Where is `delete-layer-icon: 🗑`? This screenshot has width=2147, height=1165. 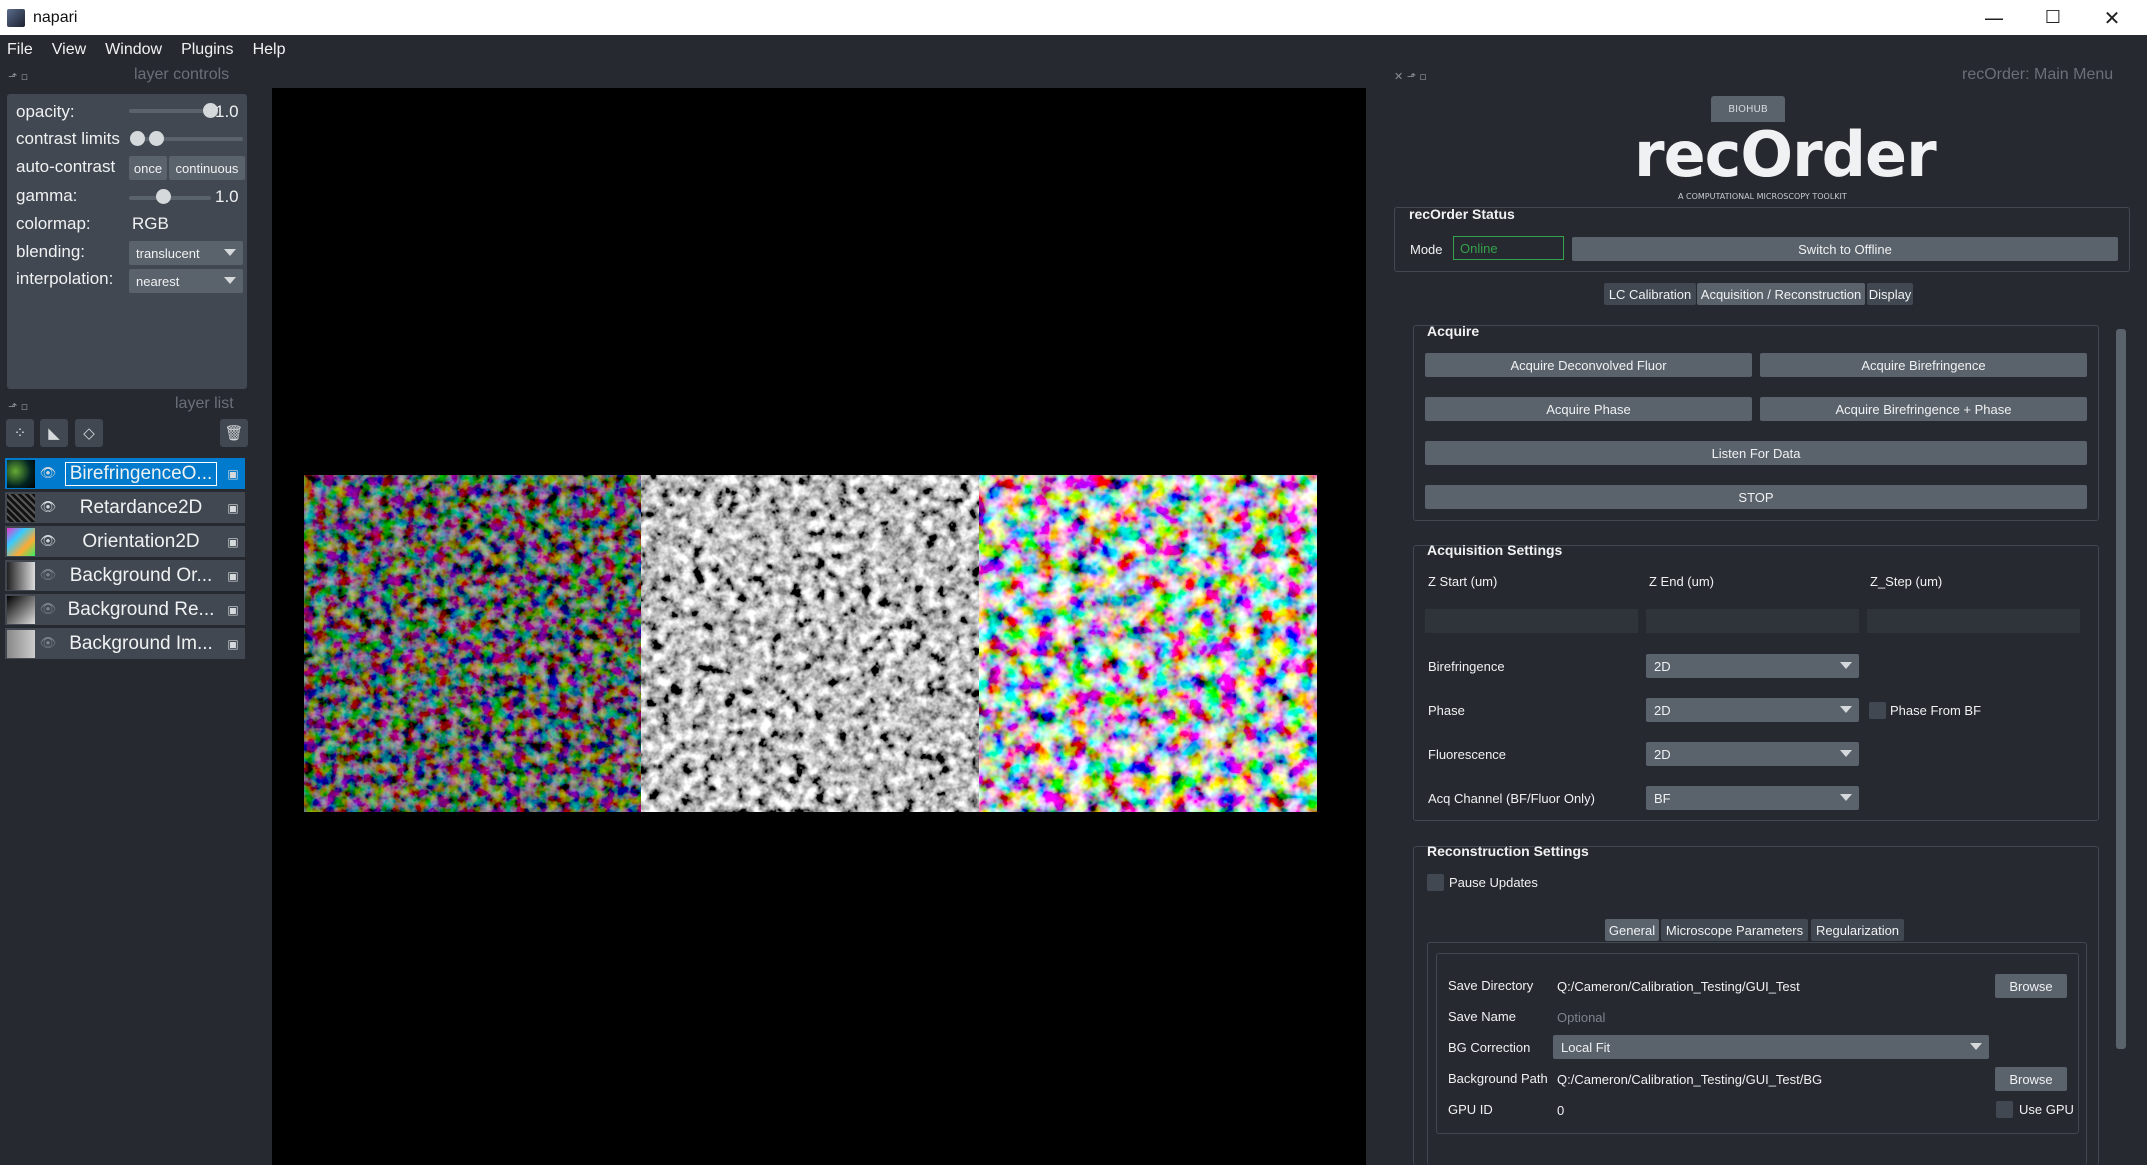
delete-layer-icon: 🗑 is located at coordinates (234, 433).